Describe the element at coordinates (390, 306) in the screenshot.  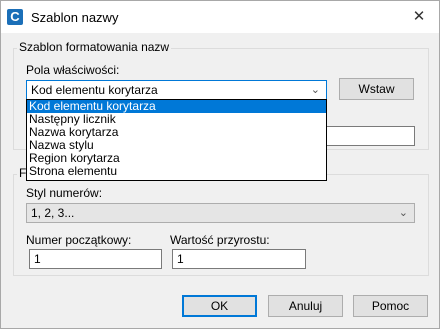
I see `help-button: Pomoc` at that location.